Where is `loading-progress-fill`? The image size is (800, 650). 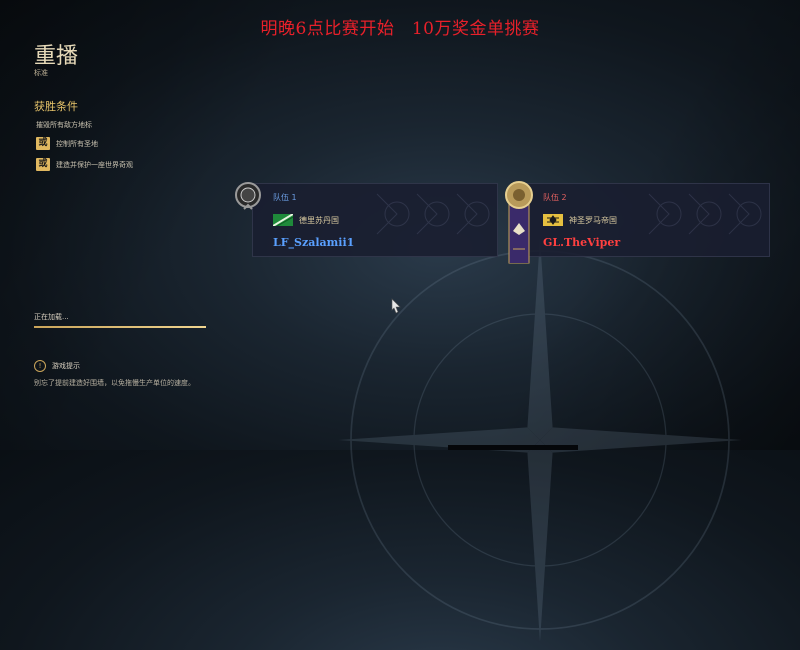
loading-progress-fill is located at coordinates (120, 327).